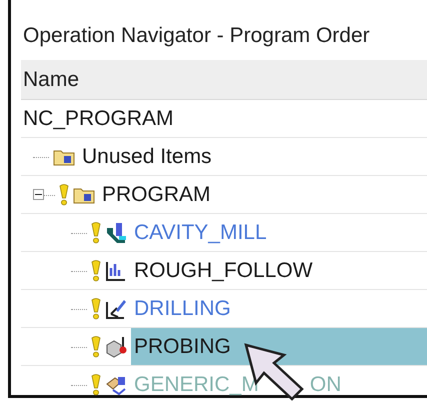 The image size is (427, 402). Describe the element at coordinates (223, 270) in the screenshot. I see `tree-item: ROUGH_FOLLOW` at that location.